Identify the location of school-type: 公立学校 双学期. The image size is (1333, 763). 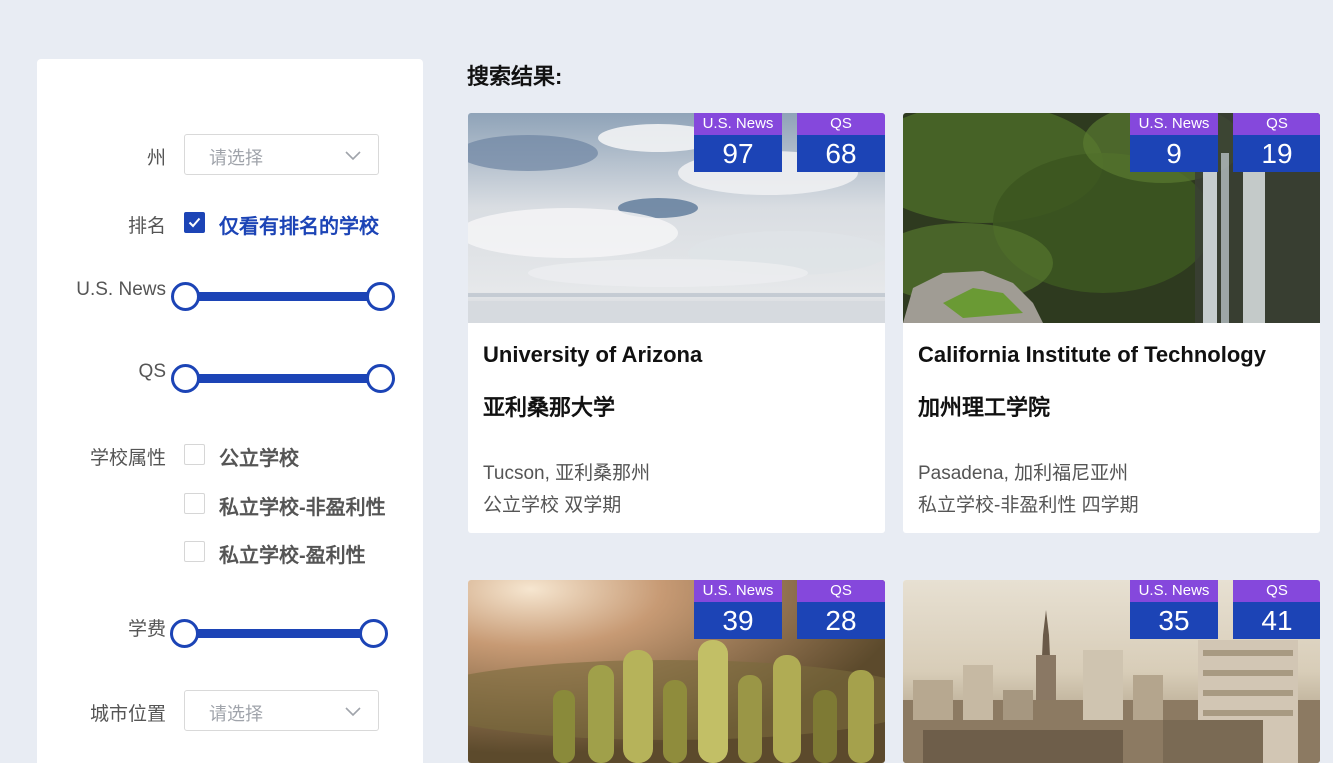
(552, 505).